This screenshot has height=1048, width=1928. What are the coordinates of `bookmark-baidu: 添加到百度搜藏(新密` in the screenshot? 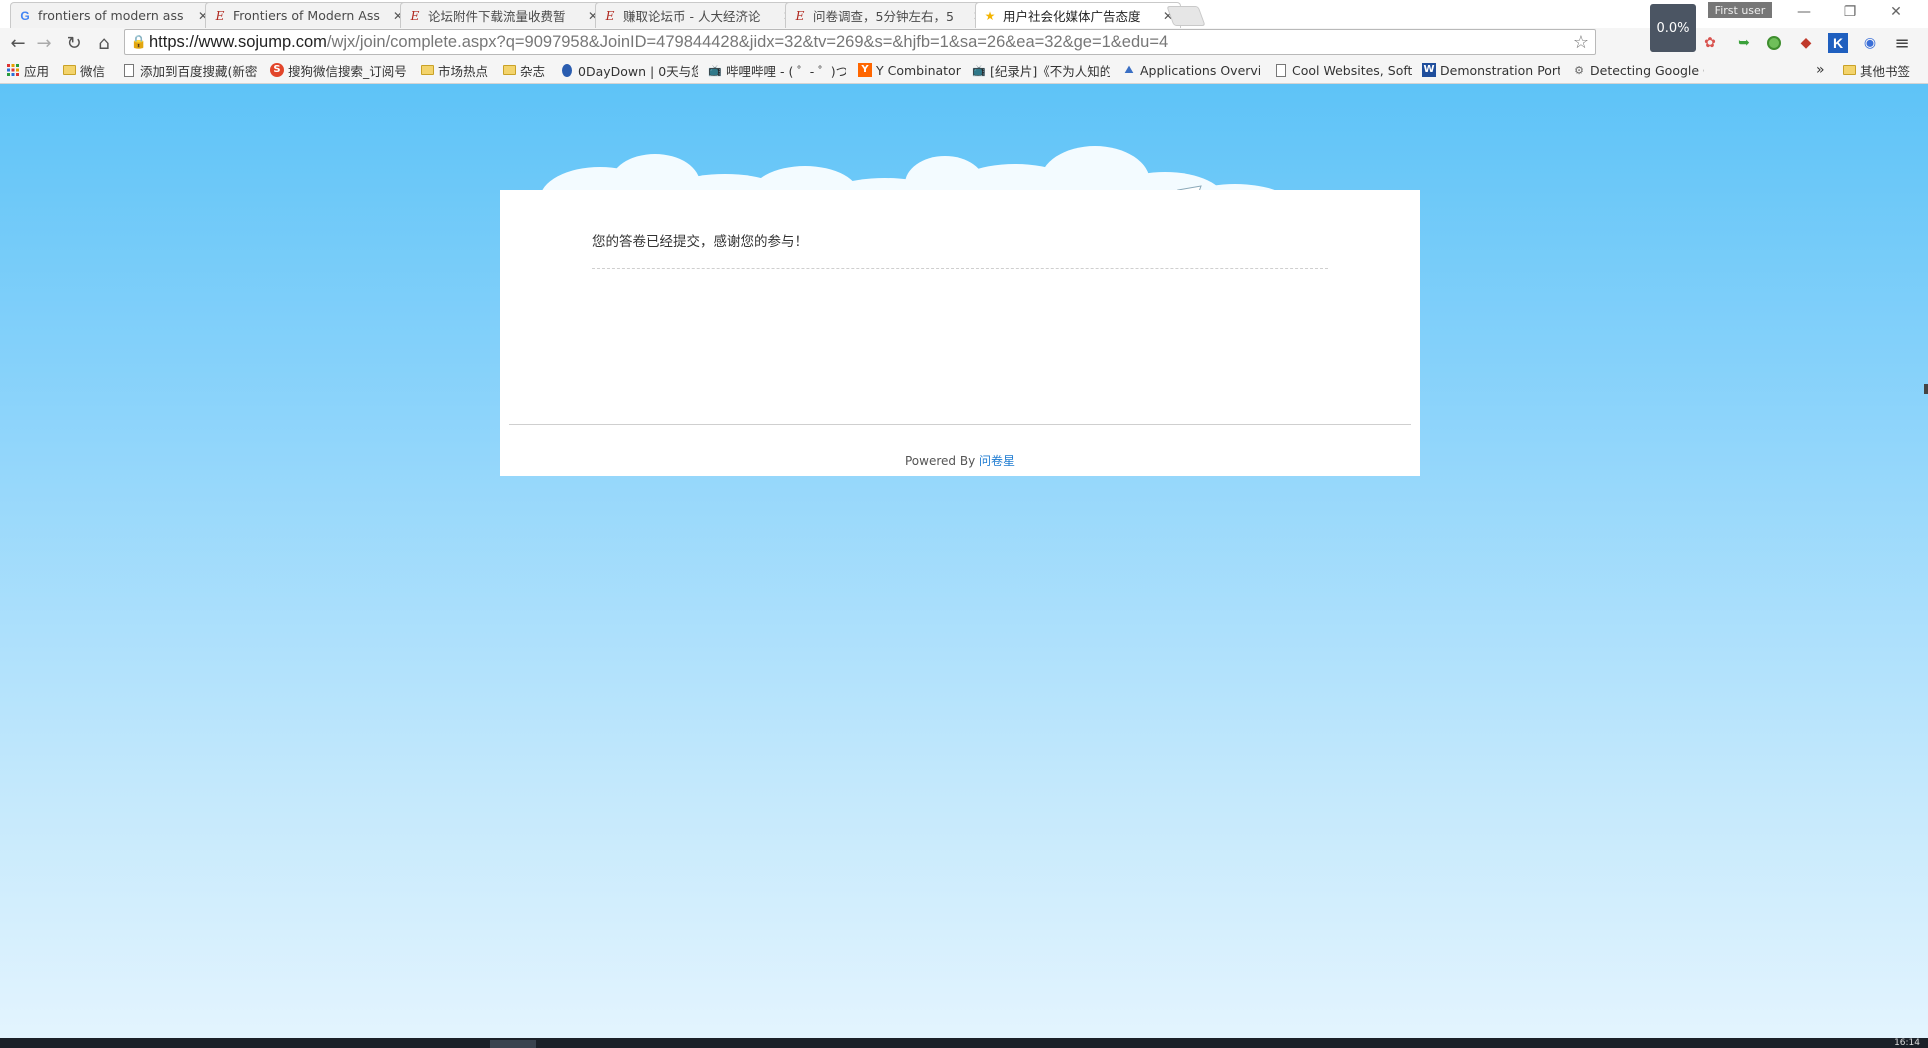 It's located at (191, 70).